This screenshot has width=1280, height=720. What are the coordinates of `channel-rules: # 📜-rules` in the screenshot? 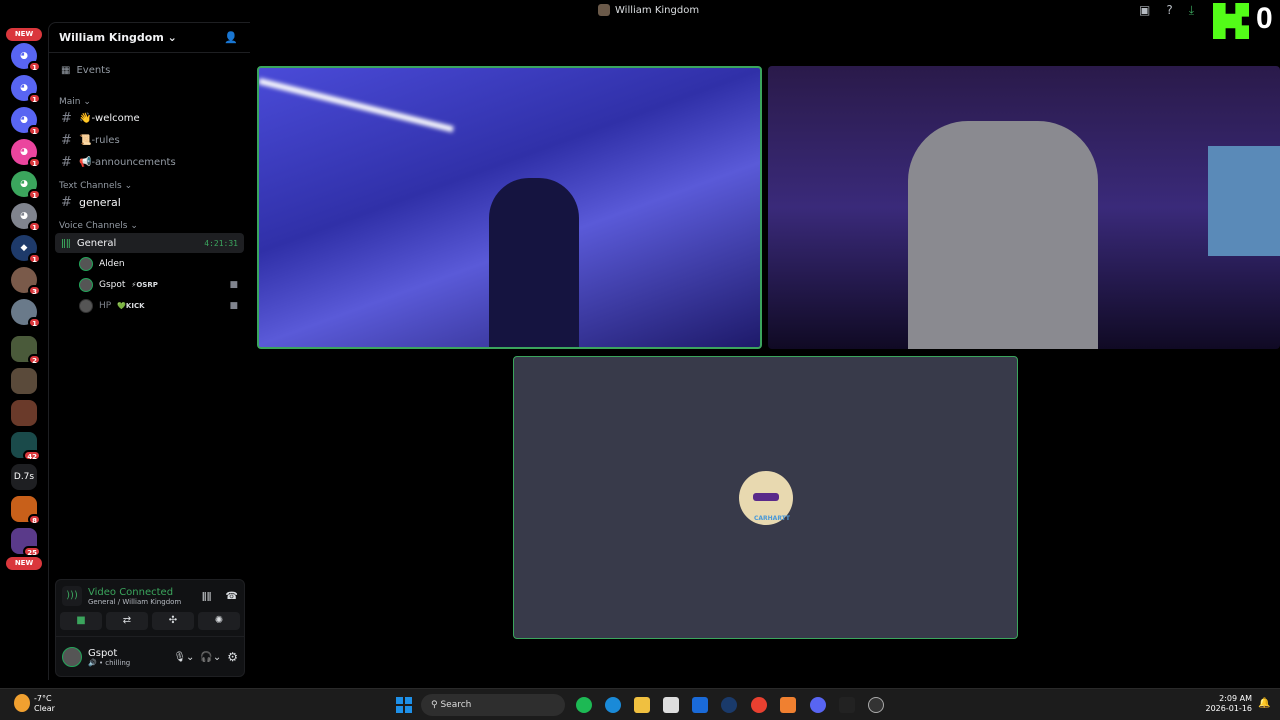 It's located at (149, 140).